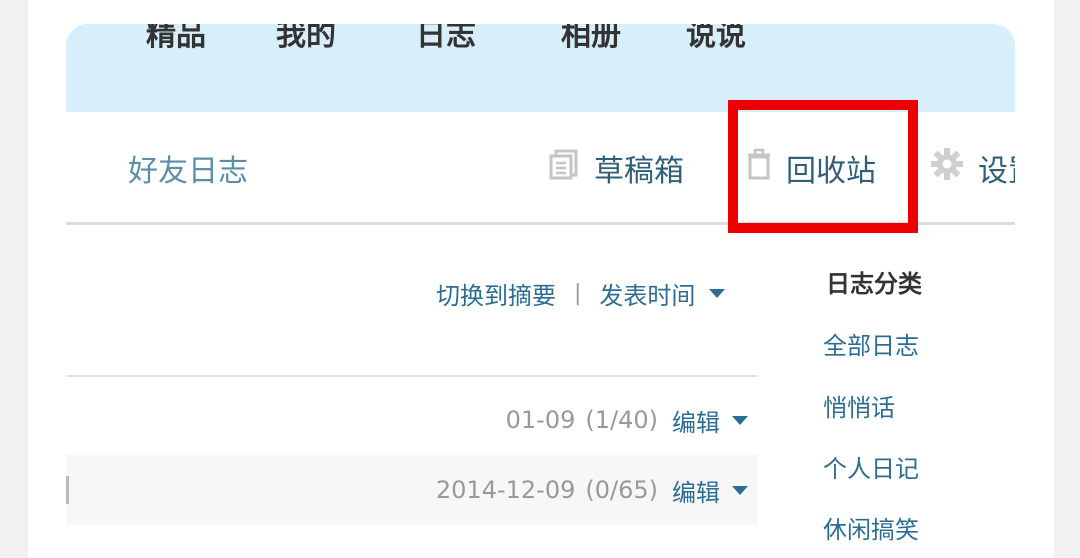  Describe the element at coordinates (716, 39) in the screenshot. I see `top-nav-item: 说说` at that location.